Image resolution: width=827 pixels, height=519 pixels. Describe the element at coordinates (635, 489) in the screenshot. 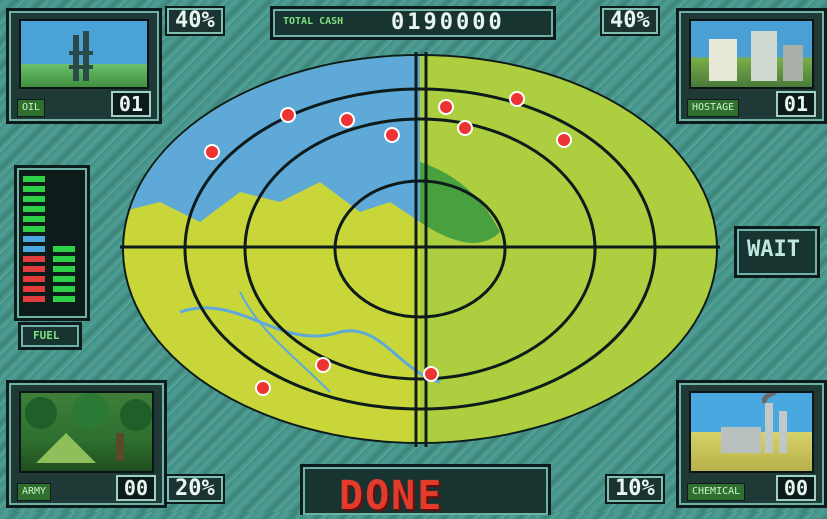

I see `bottom-right-percent: 10%` at that location.